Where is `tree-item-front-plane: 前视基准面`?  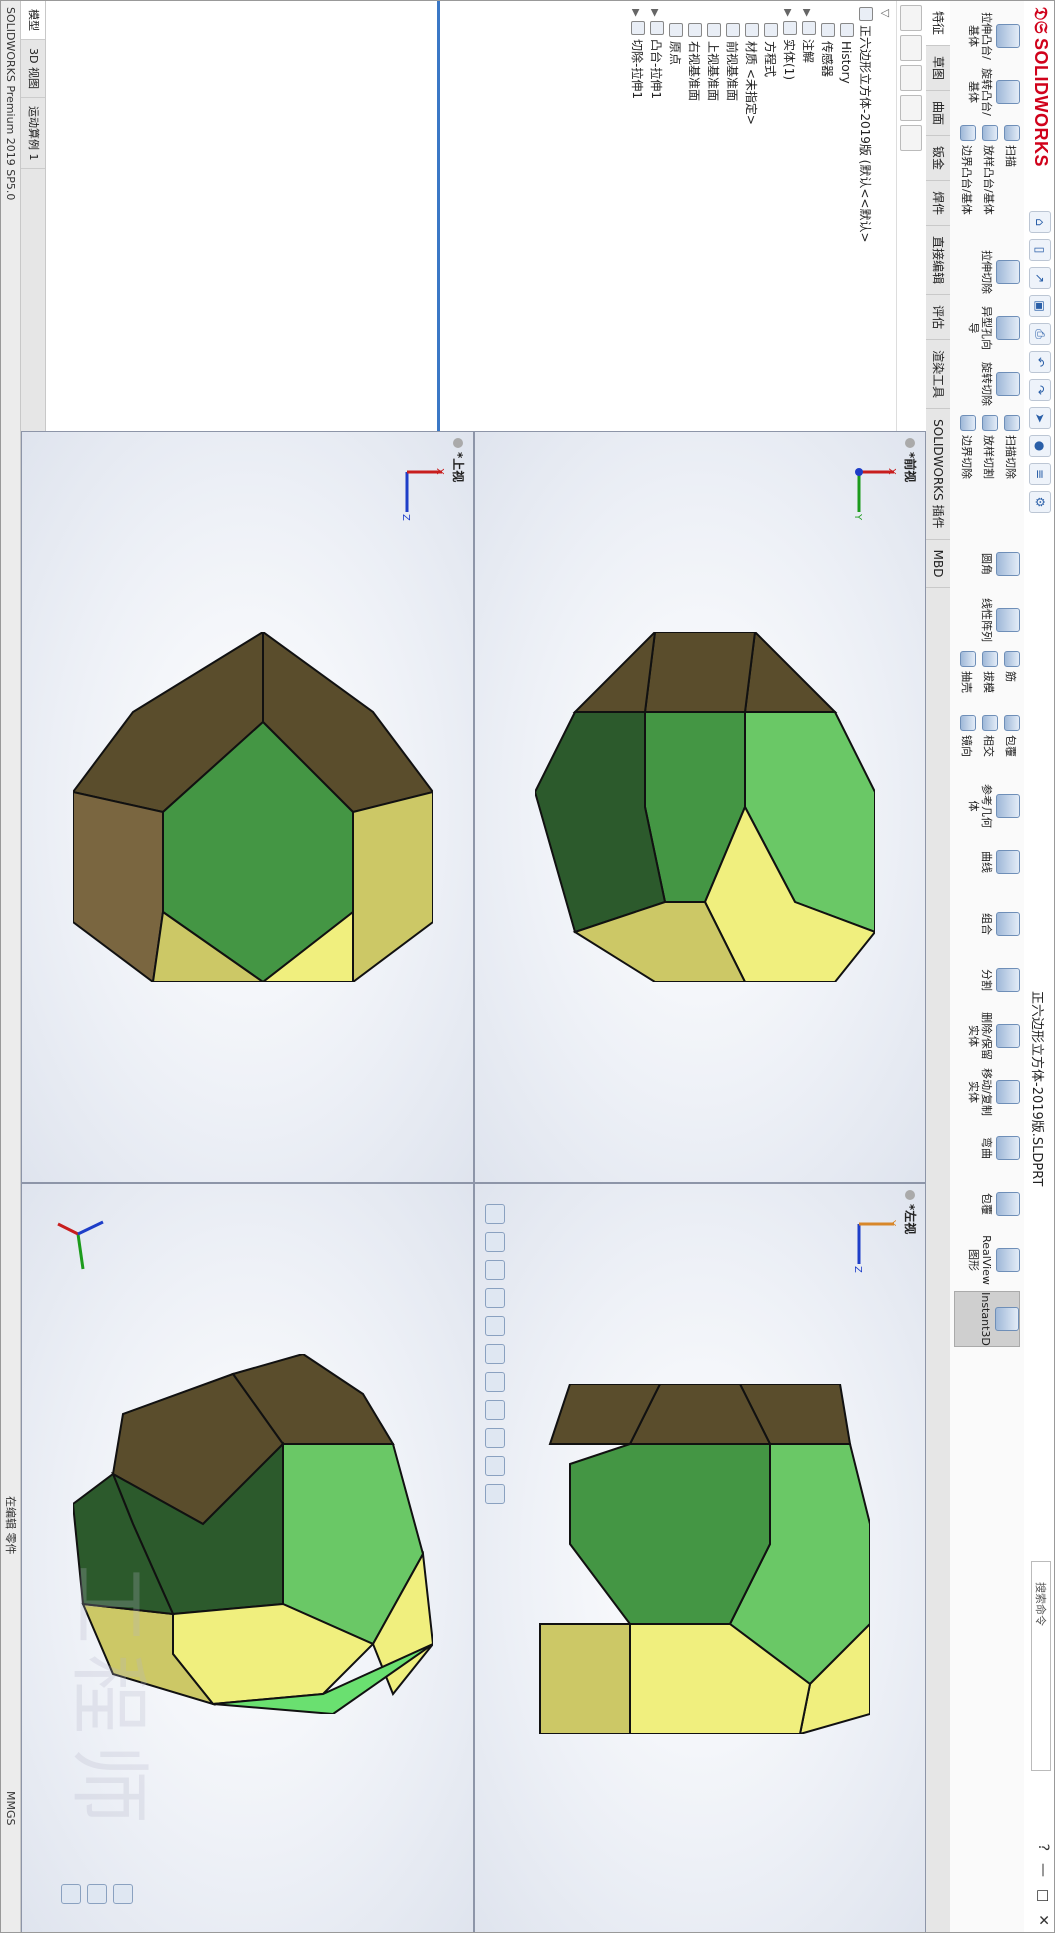 tree-item-front-plane: 前视基准面 is located at coordinates (731, 217).